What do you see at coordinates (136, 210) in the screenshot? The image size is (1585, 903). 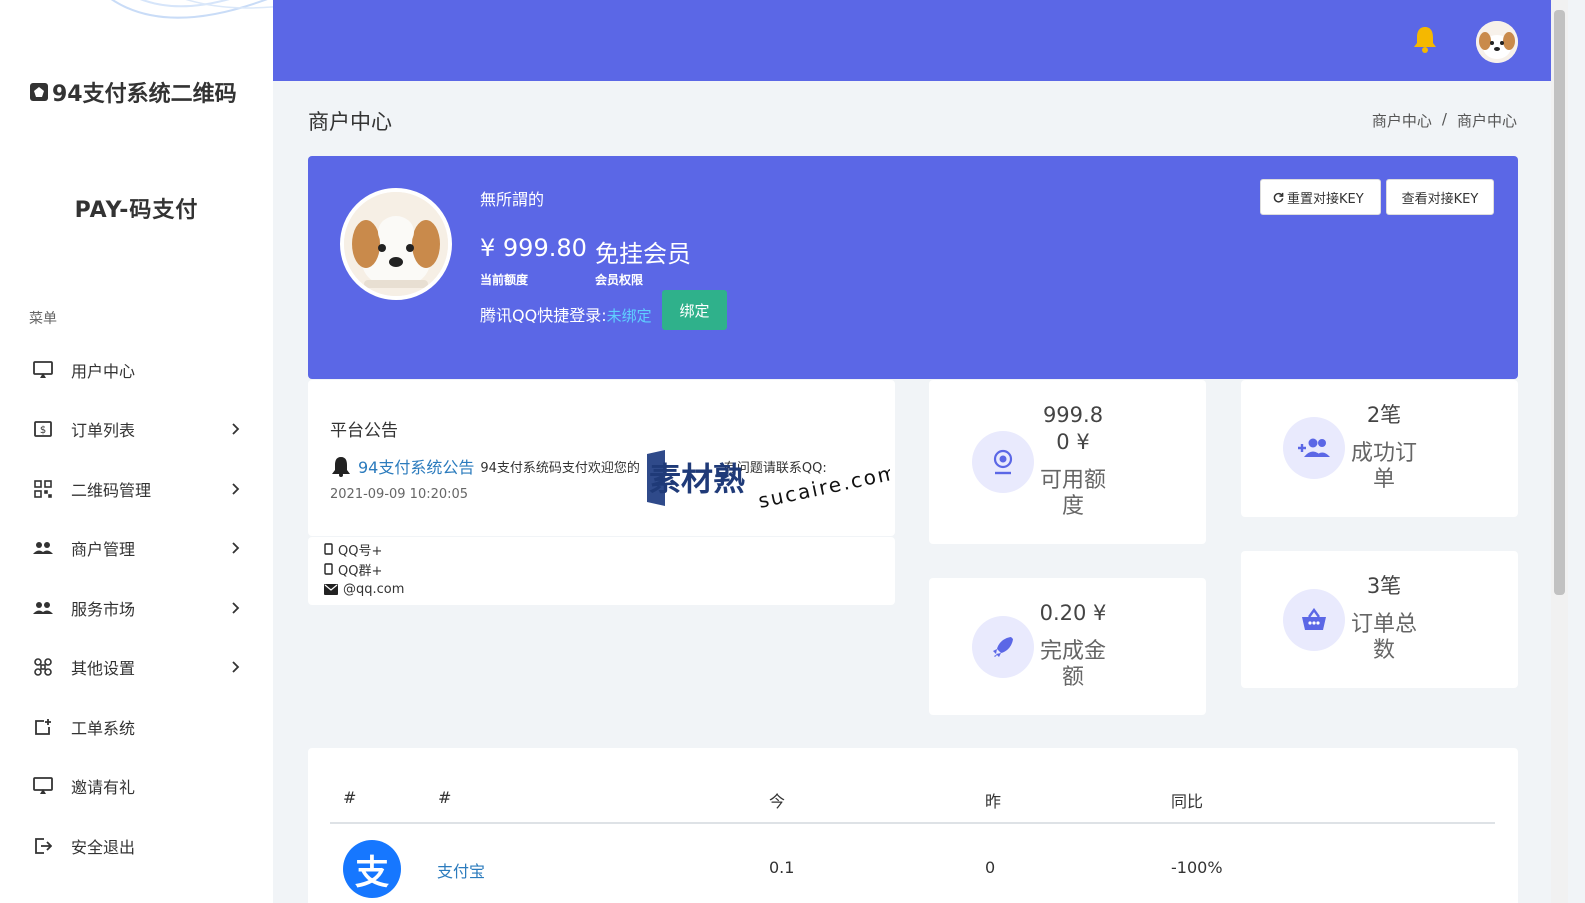 I see `brand-subtitle: PAY-码支付` at bounding box center [136, 210].